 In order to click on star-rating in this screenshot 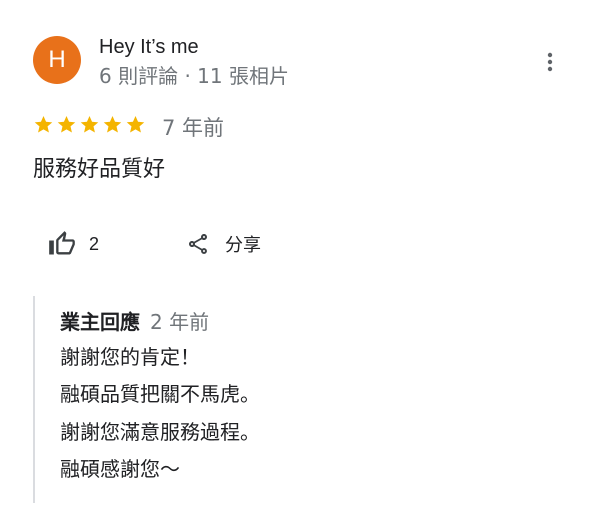, I will do `click(90, 124)`.